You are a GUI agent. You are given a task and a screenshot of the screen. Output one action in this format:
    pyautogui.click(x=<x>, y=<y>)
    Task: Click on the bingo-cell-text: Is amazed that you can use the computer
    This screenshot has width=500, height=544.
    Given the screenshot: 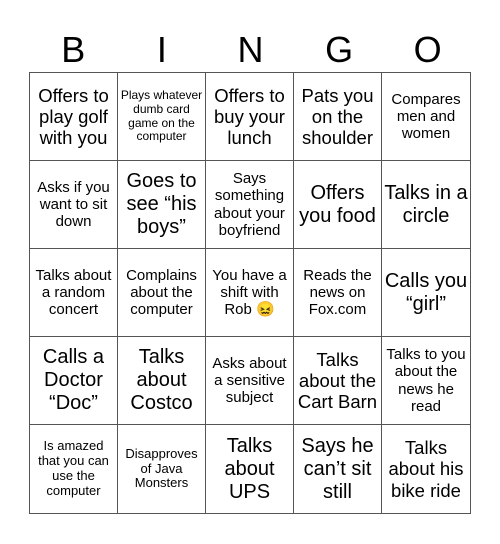 What is the action you would take?
    pyautogui.click(x=73, y=468)
    